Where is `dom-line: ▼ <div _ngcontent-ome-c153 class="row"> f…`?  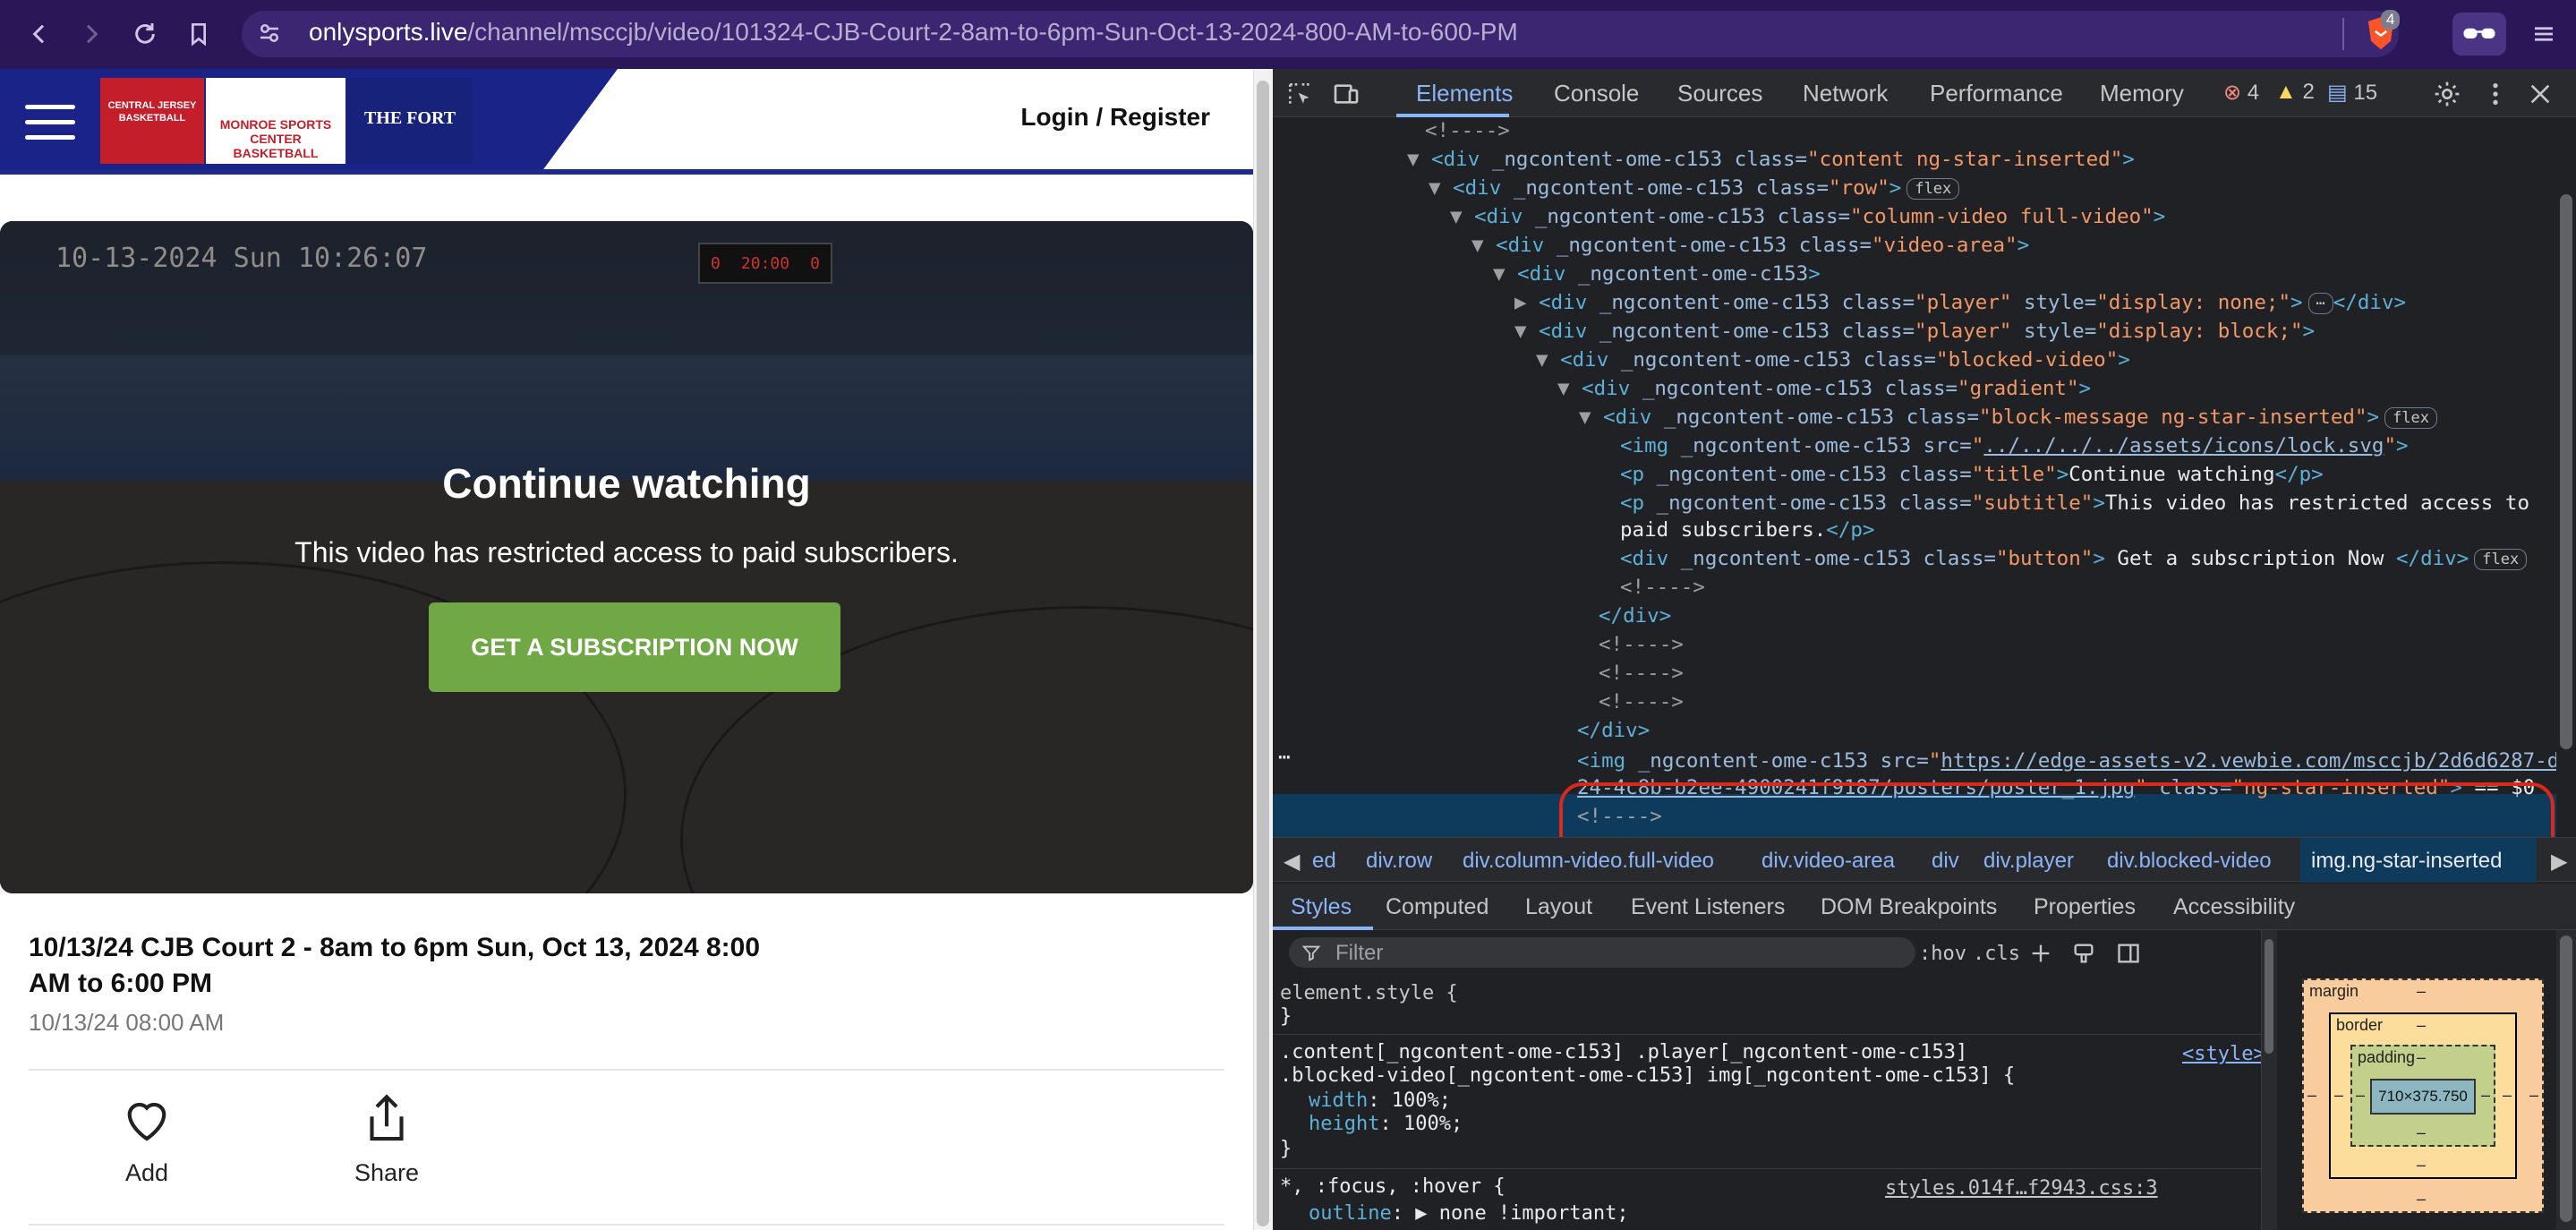 dom-line: ▼ <div _ngcontent-ome-c153 class="row"> f… is located at coordinates (1694, 188).